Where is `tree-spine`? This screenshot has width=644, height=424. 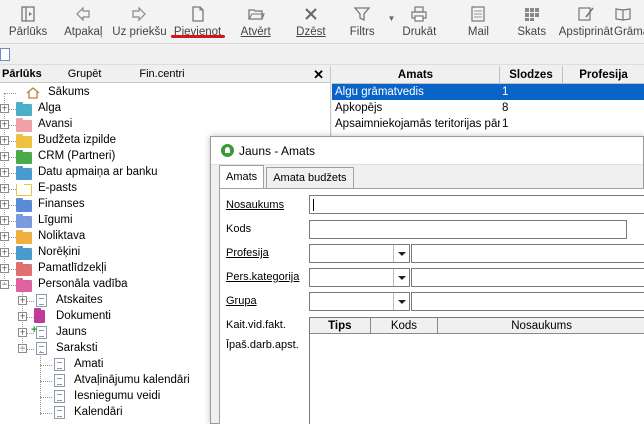
tree-spine is located at coordinates (40, 383).